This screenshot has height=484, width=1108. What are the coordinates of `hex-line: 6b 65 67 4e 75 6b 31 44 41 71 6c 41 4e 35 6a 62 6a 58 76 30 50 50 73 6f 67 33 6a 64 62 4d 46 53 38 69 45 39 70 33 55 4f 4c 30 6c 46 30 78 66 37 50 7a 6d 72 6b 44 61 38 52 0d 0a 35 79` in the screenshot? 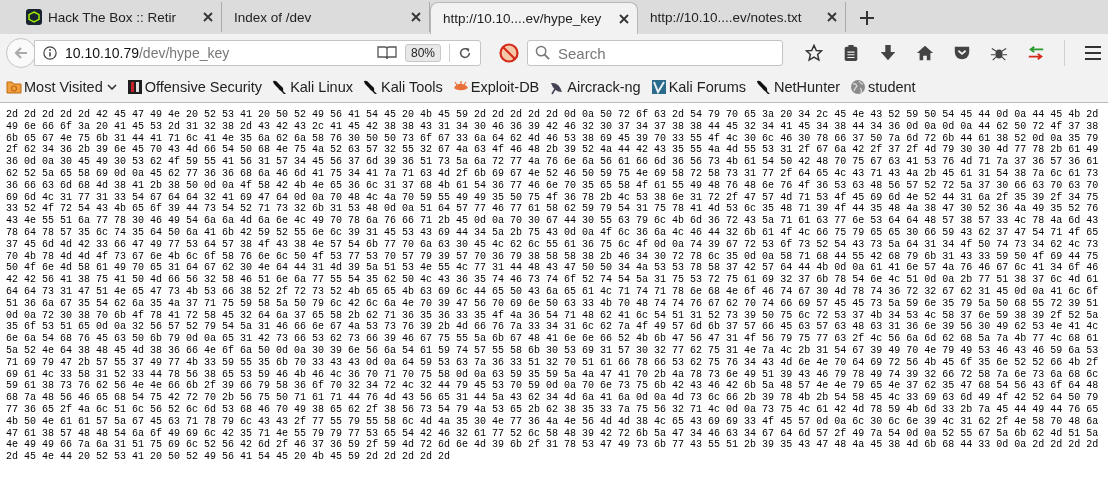 It's located at (553, 138).